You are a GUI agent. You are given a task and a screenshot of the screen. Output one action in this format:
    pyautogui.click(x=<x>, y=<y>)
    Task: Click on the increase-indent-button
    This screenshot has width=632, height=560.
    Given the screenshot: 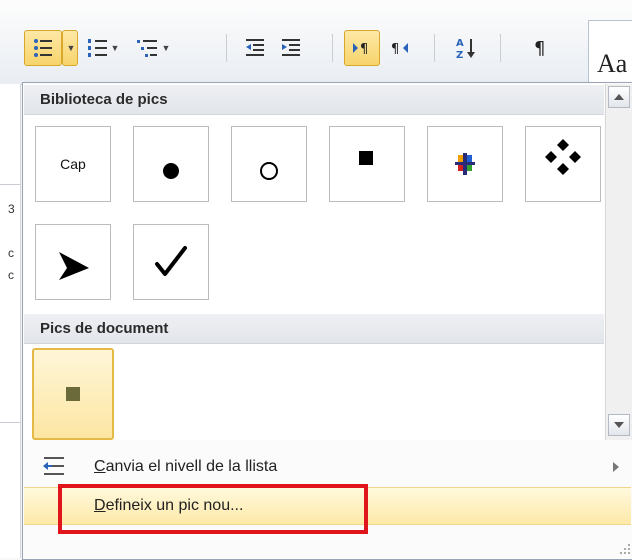 What is the action you would take?
    pyautogui.click(x=291, y=48)
    